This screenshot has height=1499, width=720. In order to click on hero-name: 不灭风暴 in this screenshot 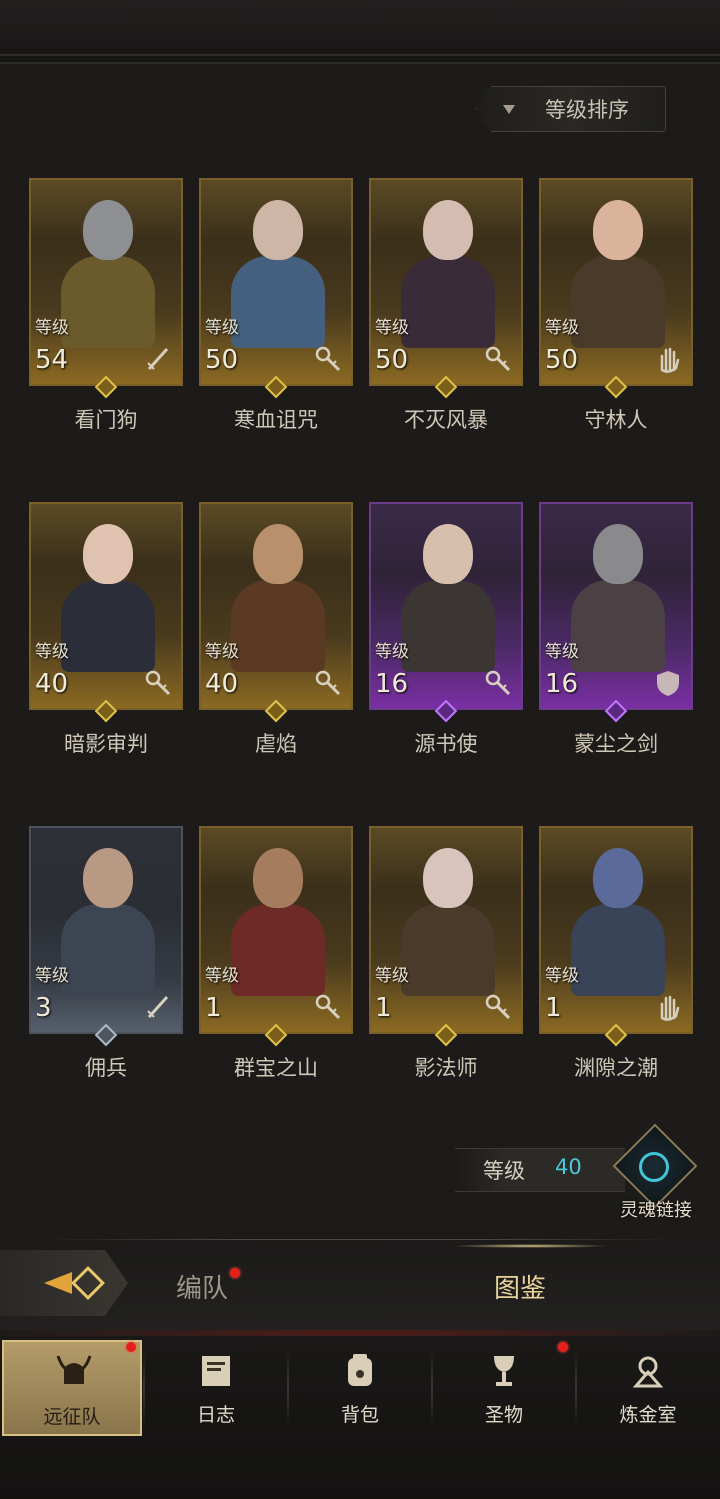, I will do `click(446, 420)`.